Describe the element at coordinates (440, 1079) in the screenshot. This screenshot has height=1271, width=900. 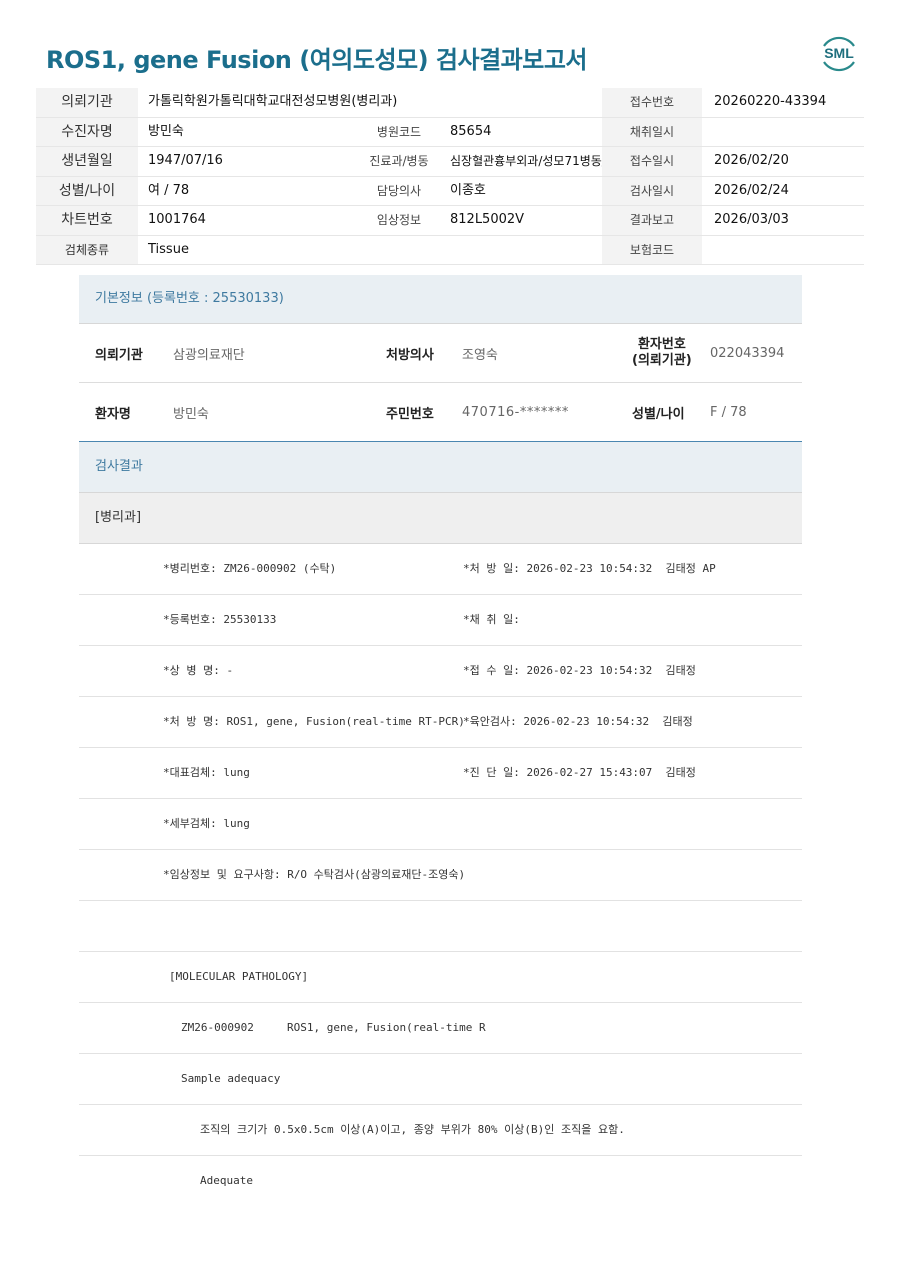
I see `result-line: Sample adequacy` at that location.